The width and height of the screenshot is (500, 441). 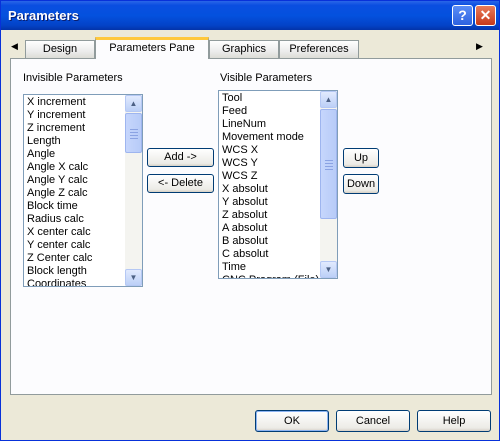 What do you see at coordinates (270, 215) in the screenshot?
I see `list-item: Z absolut` at bounding box center [270, 215].